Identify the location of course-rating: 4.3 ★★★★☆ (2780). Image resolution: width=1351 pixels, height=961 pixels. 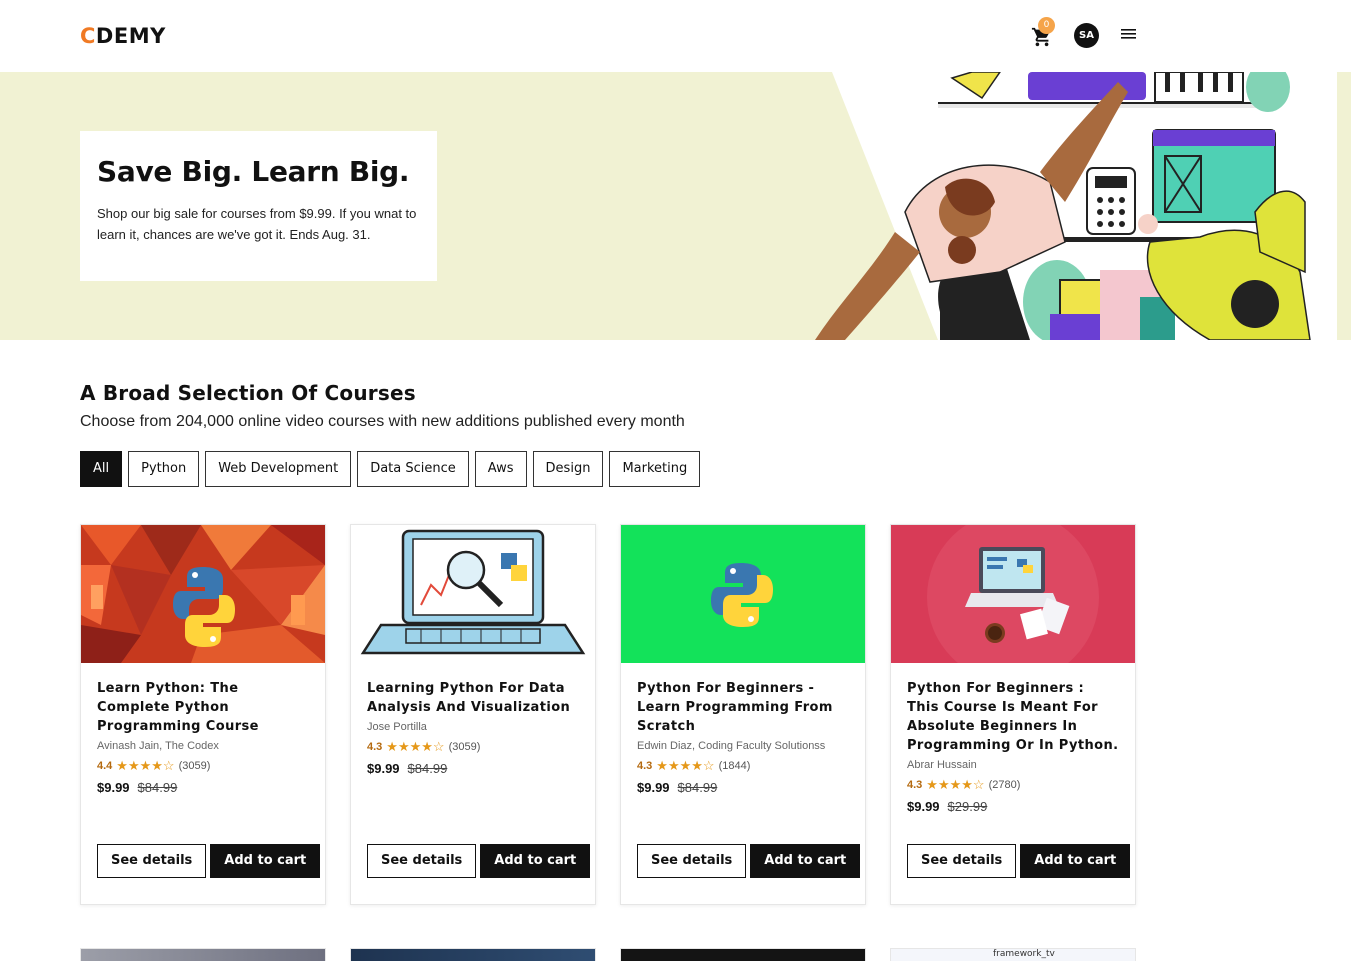
(1013, 785).